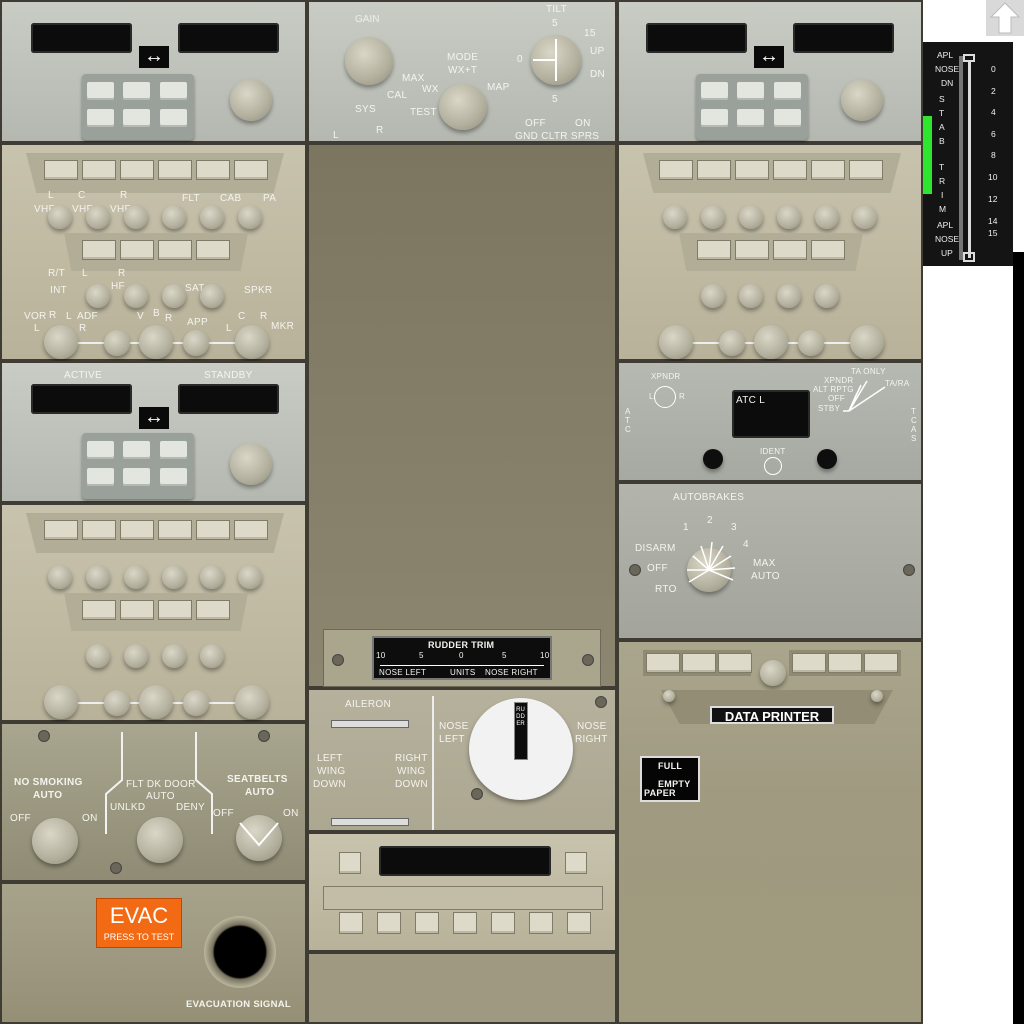 The image size is (1024, 1024). What do you see at coordinates (139, 923) in the screenshot?
I see `evac-button: EVAC PRESS TO TEST` at bounding box center [139, 923].